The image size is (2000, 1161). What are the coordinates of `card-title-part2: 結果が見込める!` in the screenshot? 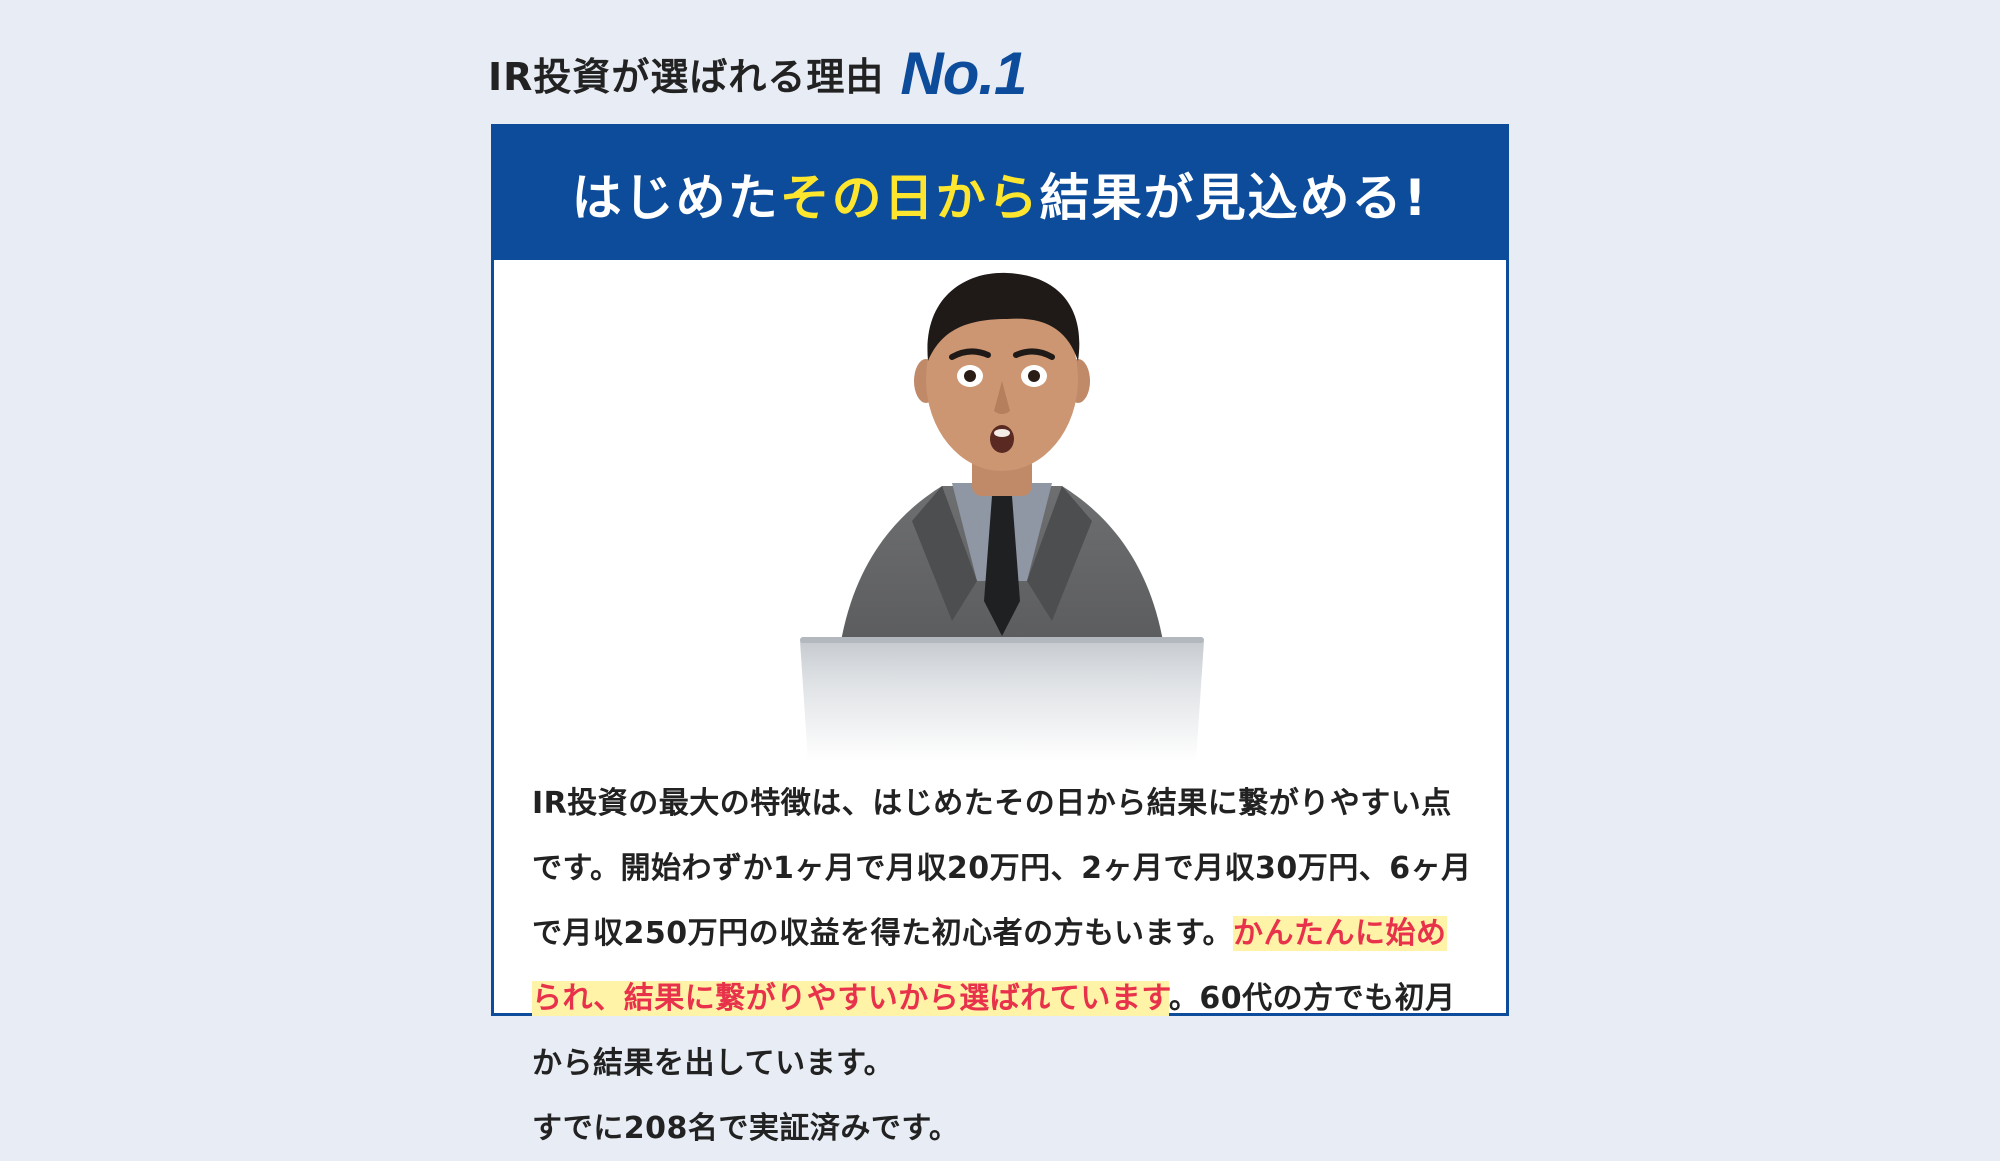 It's located at (1234, 197).